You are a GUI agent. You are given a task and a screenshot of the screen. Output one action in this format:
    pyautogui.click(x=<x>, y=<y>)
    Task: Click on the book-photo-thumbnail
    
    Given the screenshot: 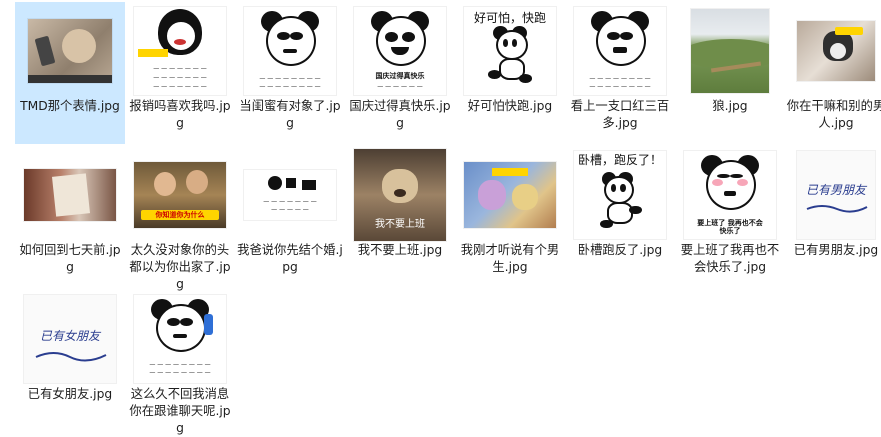 What is the action you would take?
    pyautogui.click(x=70, y=195)
    